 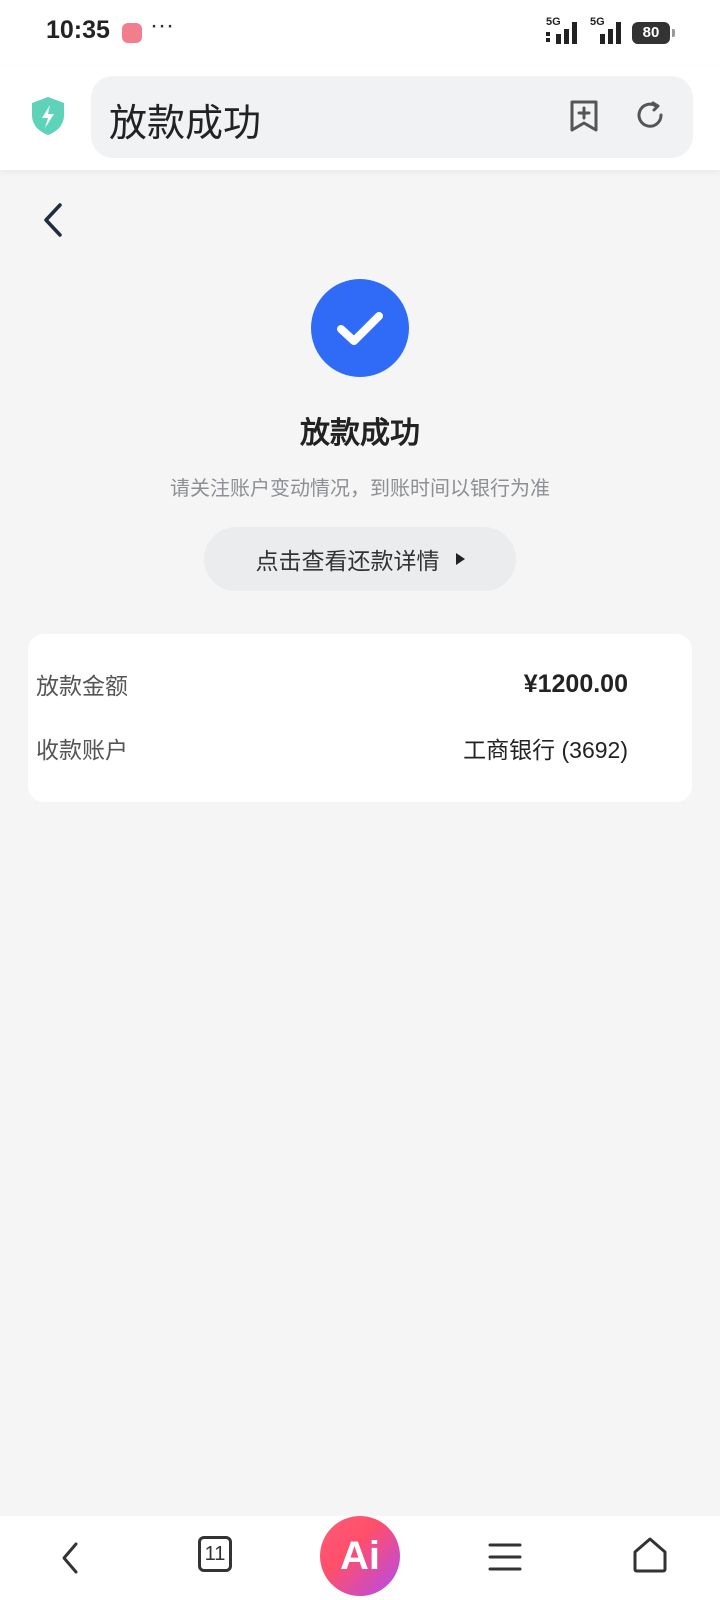 I want to click on status-time: 10:35, so click(x=78, y=30).